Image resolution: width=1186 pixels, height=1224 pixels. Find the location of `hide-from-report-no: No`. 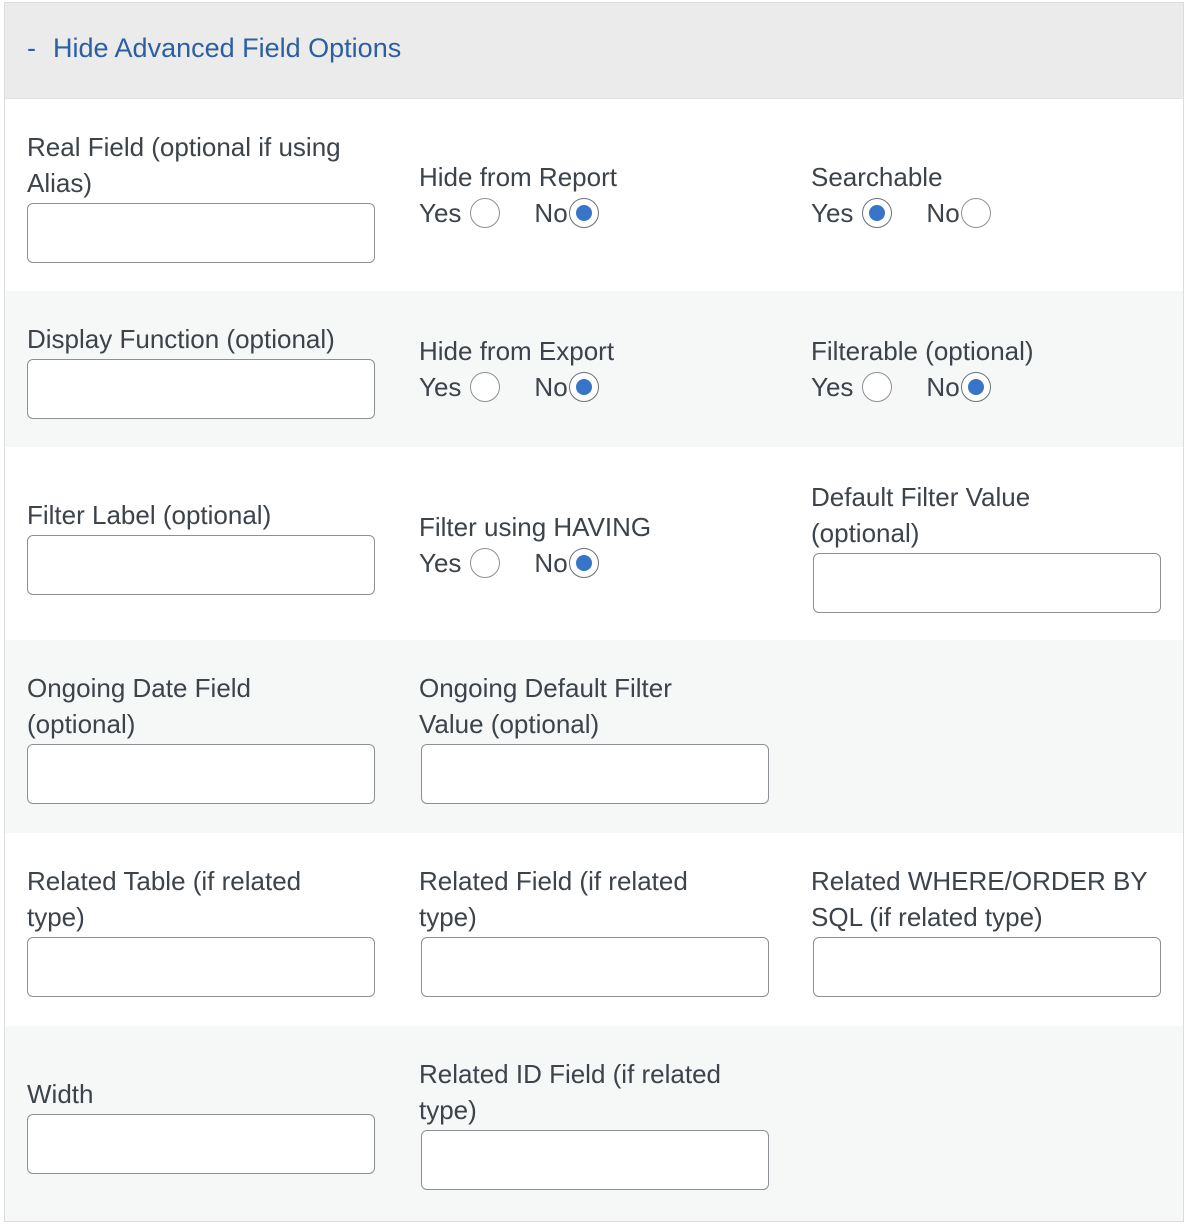

hide-from-report-no: No is located at coordinates (566, 213).